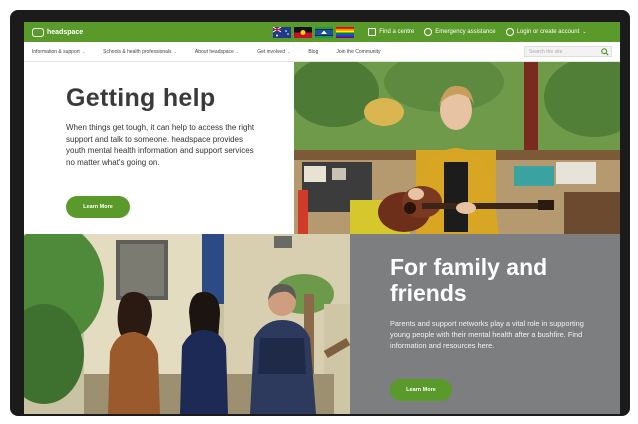 This screenshot has width=638, height=424. I want to click on find-centre-label: Find a centre, so click(397, 32).